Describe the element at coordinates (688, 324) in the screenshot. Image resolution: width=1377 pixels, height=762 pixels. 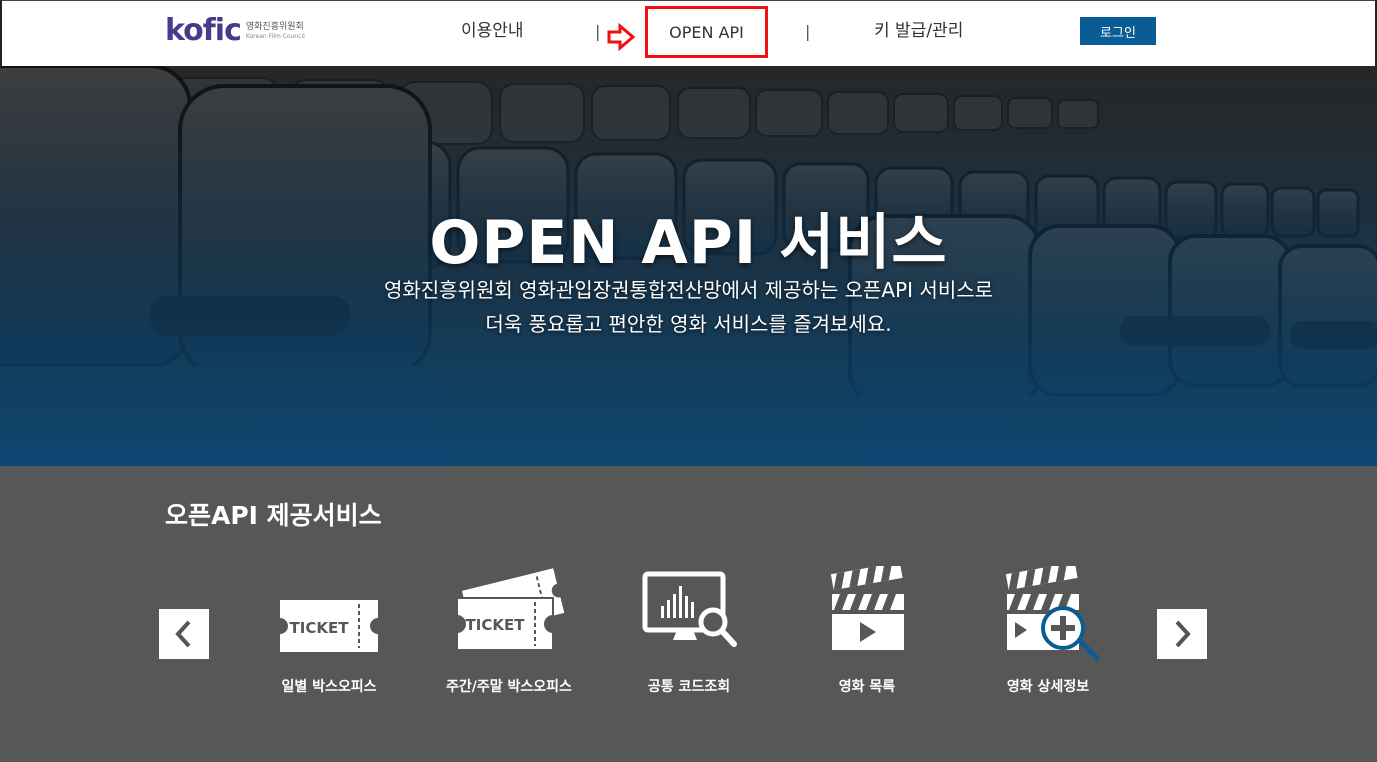
I see `hero-subtitle-line2: 더욱 풍요롭고 편안한 영화 서비스를 즐겨보세요.` at that location.